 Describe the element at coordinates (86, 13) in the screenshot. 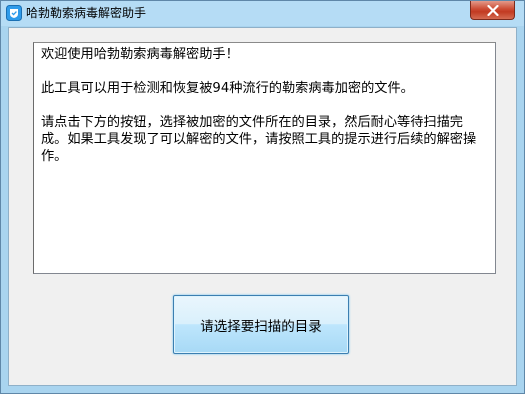

I see `window-title: 哈勃勒索病毒解密助手` at that location.